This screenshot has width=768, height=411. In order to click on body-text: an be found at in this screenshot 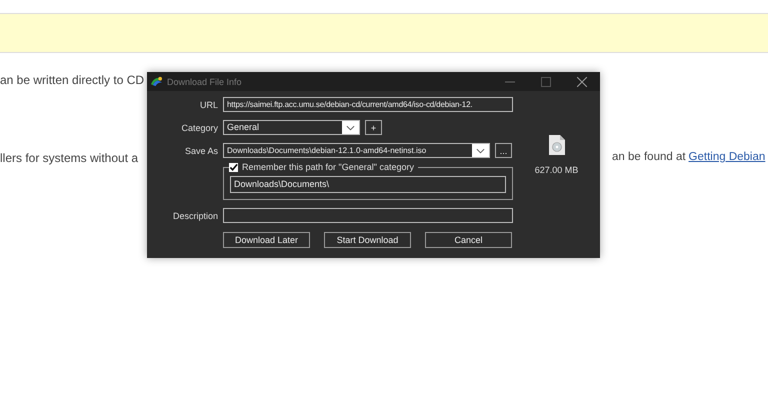, I will do `click(649, 157)`.